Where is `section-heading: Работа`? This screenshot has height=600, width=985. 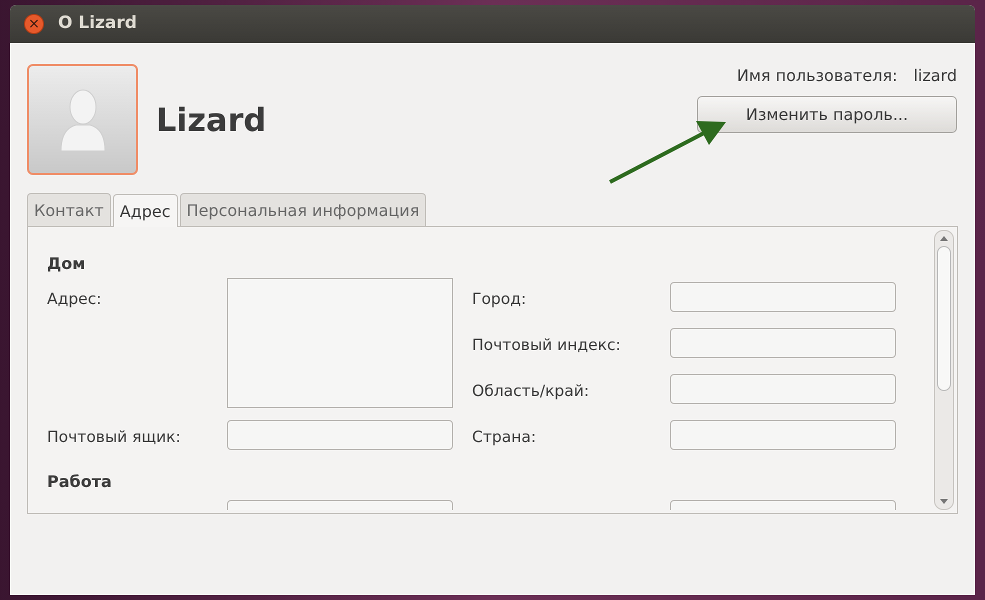
section-heading: Работа is located at coordinates (80, 482).